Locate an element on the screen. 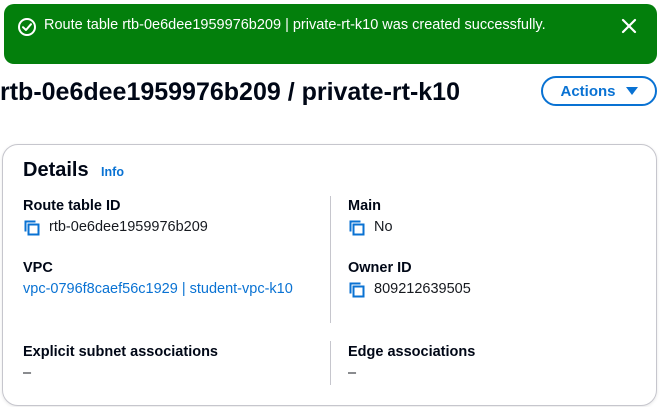 The height and width of the screenshot is (407, 661). explicit-subnet-associations-label: Explicit subnet associations is located at coordinates (120, 352).